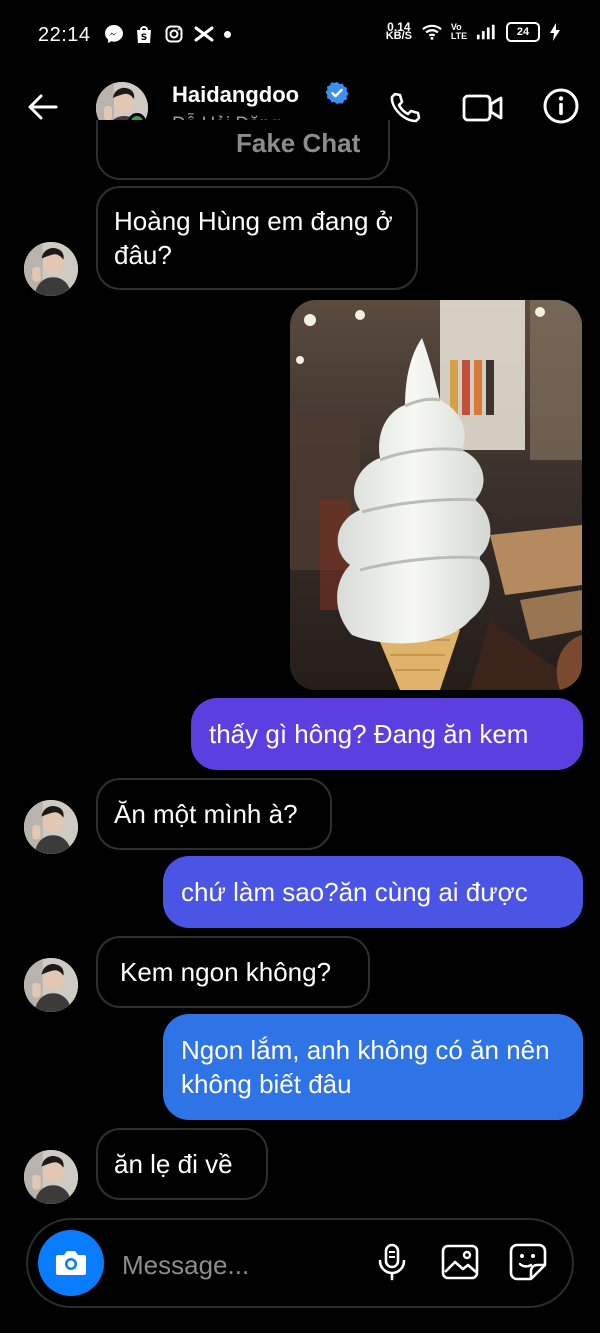 The width and height of the screenshot is (600, 1333). Describe the element at coordinates (114, 34) in the screenshot. I see `messenger-icon` at that location.